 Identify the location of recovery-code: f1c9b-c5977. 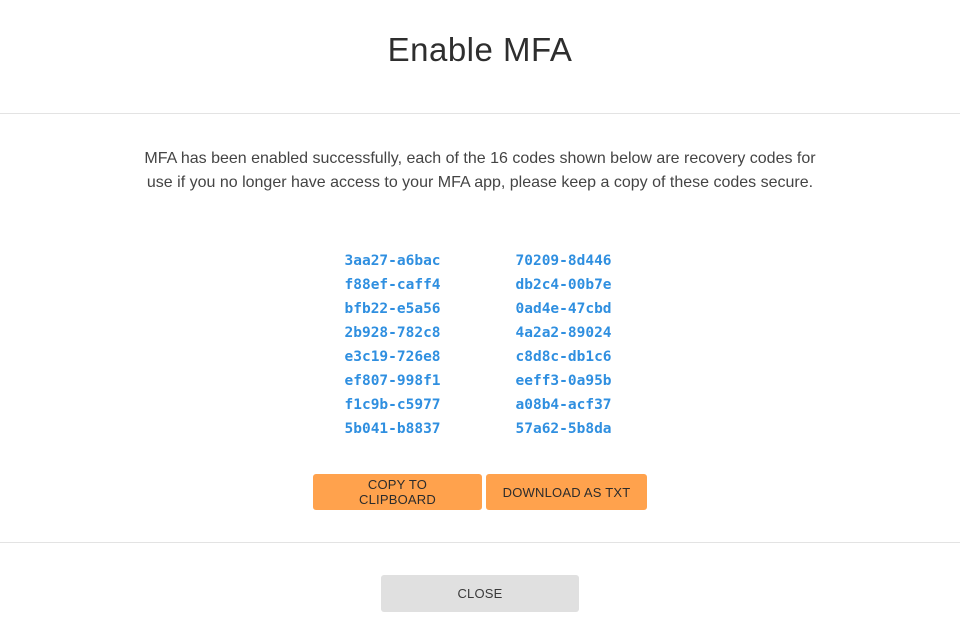
(392, 405).